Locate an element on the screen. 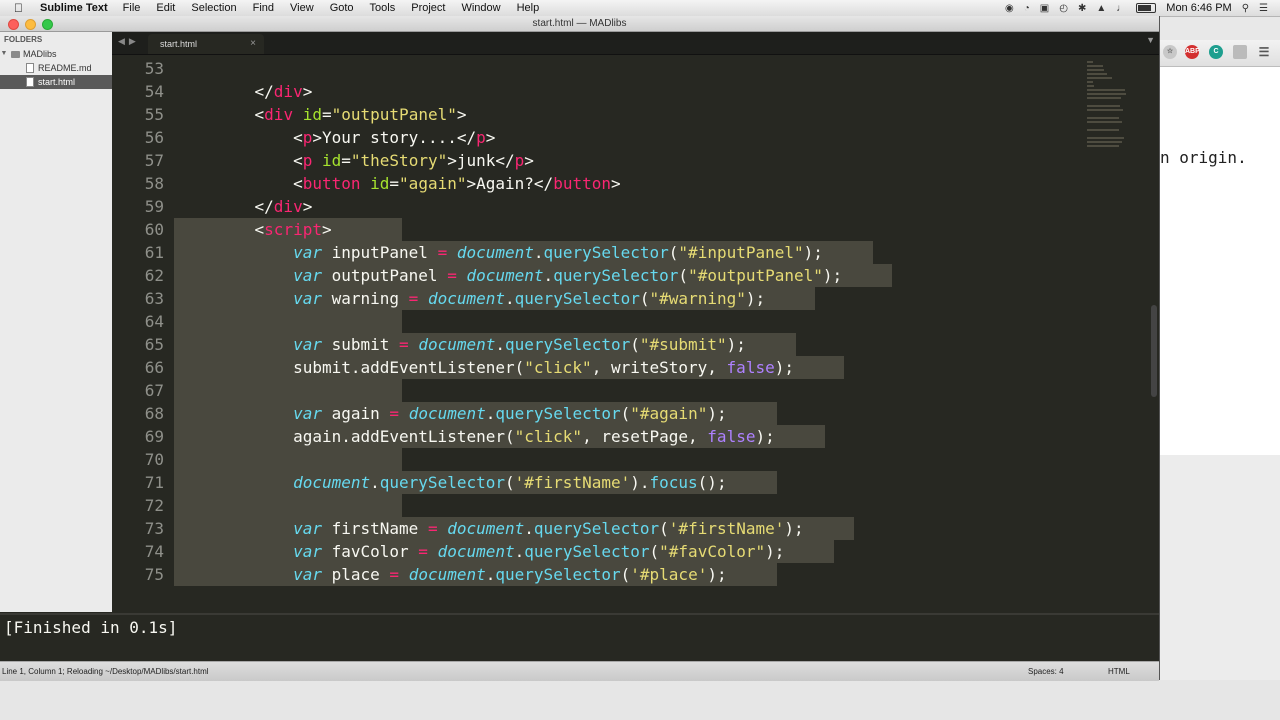  code-token: id is located at coordinates (380, 183).